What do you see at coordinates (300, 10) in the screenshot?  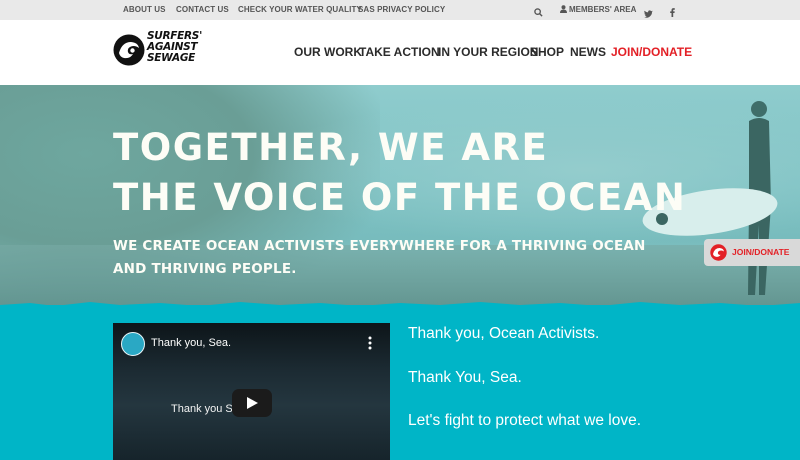 I see `check-water-quality-link: CHECK YOUR WATER QUALITY` at bounding box center [300, 10].